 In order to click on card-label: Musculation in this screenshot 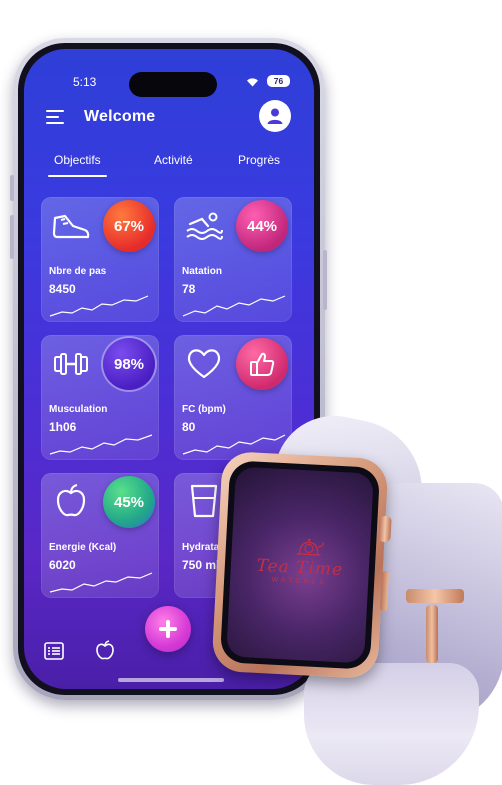, I will do `click(78, 409)`.